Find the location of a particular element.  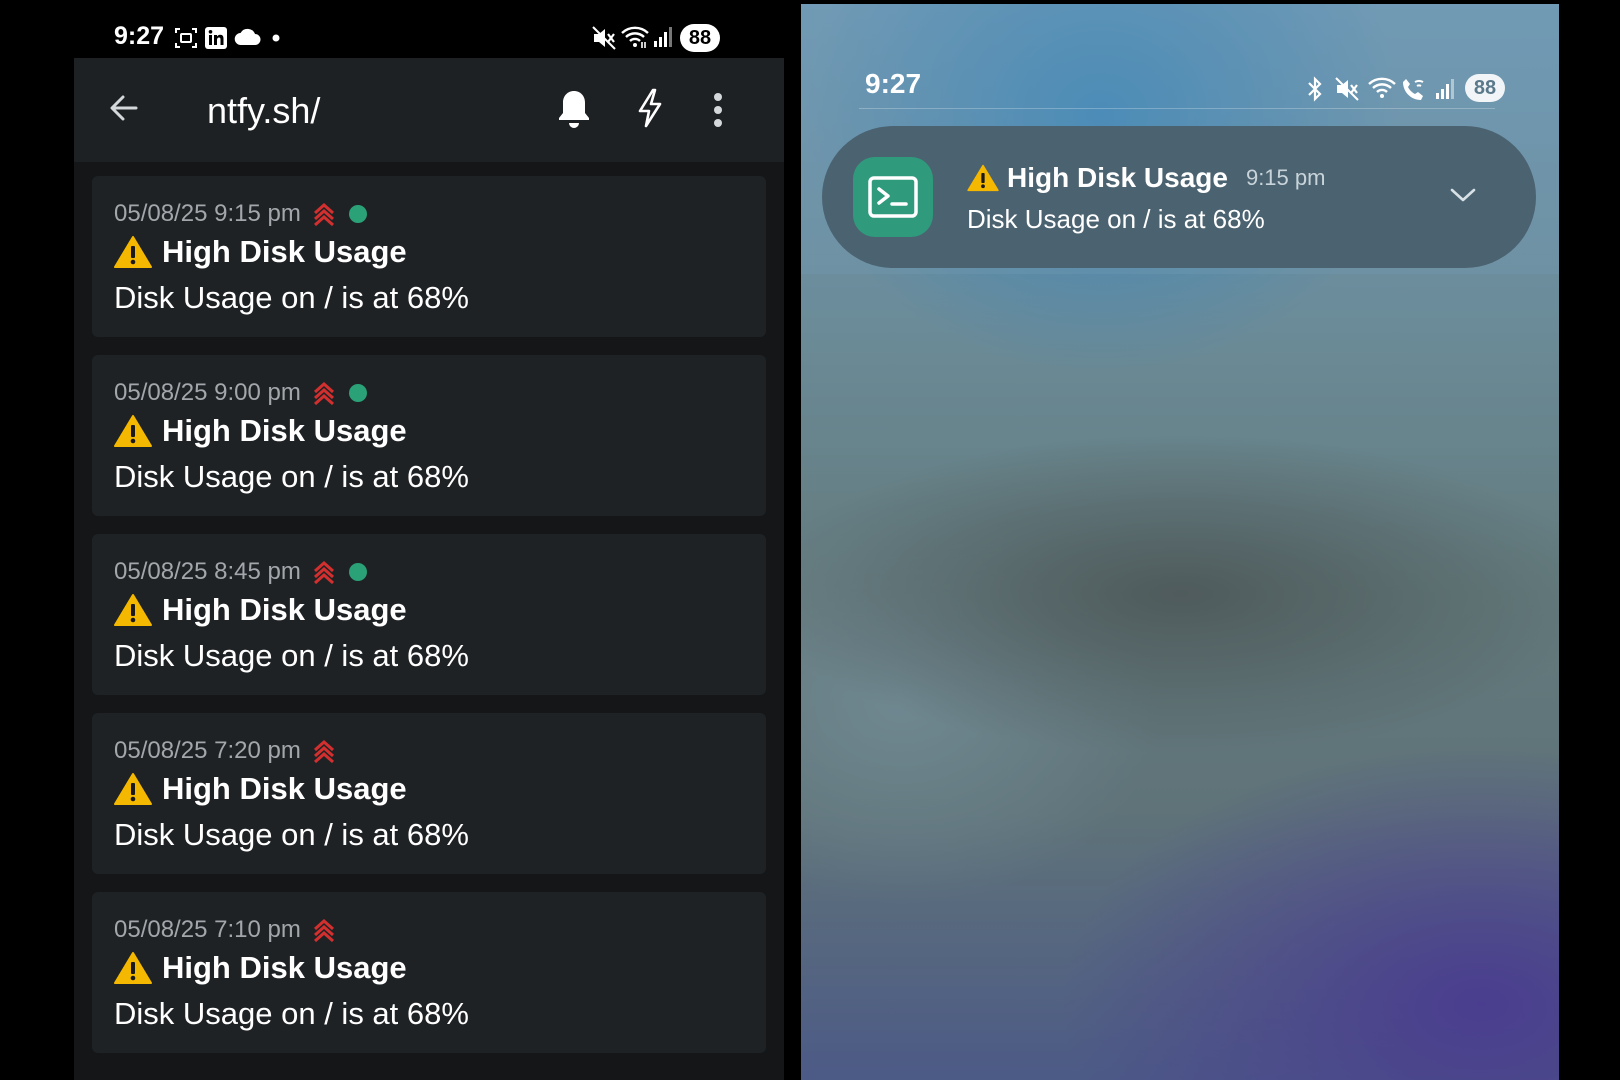

topic-title: ntfy.sh/ is located at coordinates (264, 110).